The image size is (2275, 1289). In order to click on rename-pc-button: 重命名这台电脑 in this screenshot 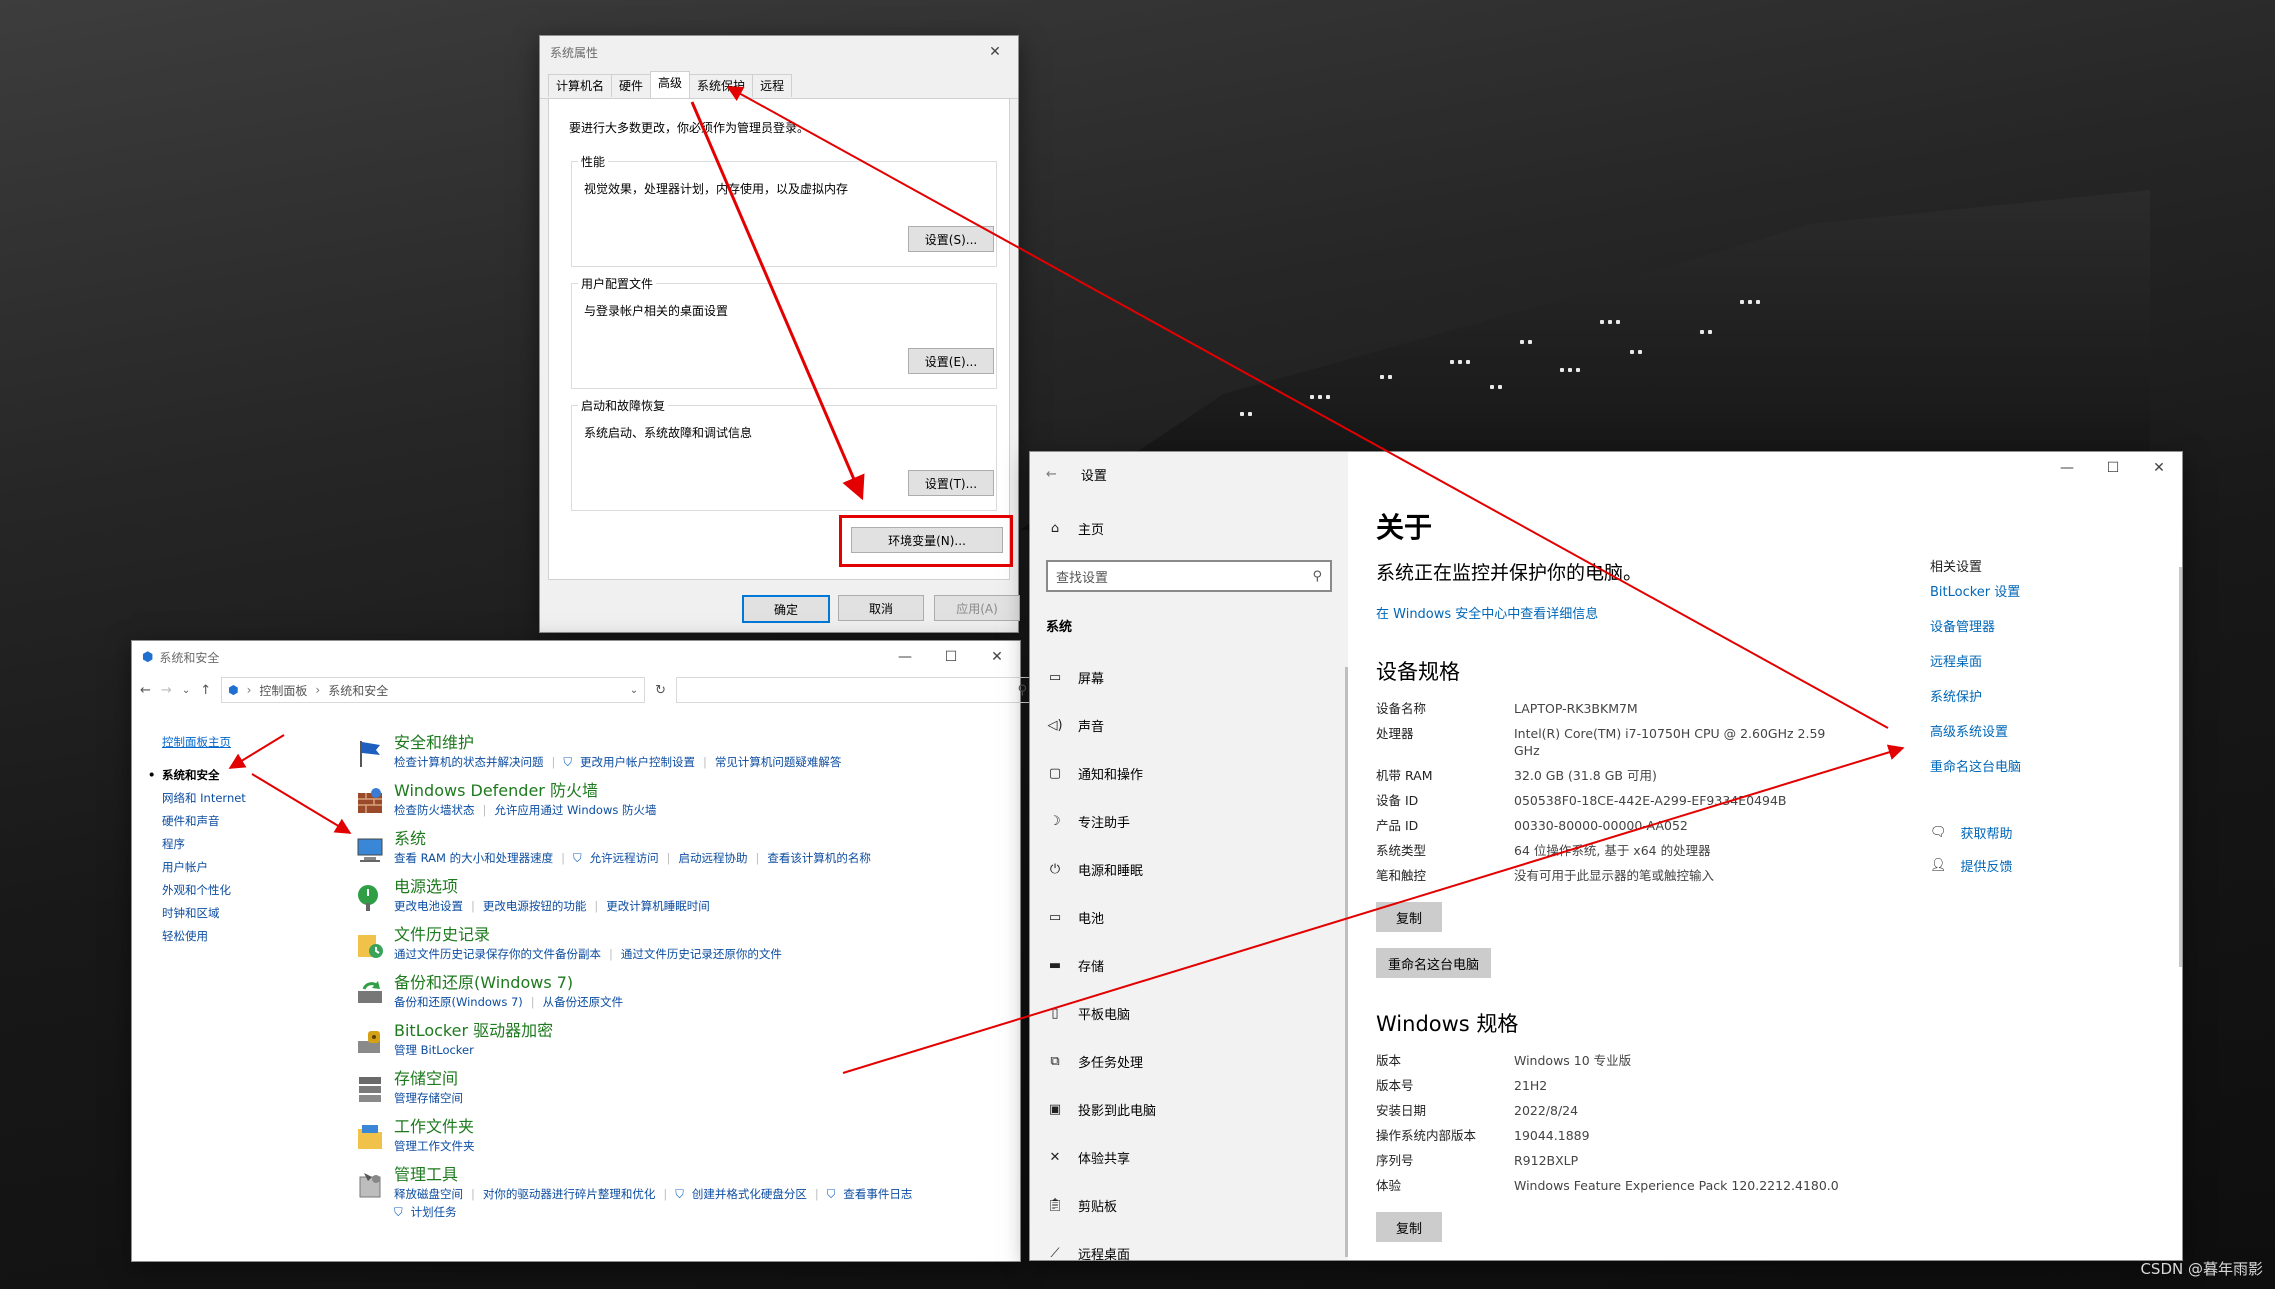, I will do `click(1434, 963)`.